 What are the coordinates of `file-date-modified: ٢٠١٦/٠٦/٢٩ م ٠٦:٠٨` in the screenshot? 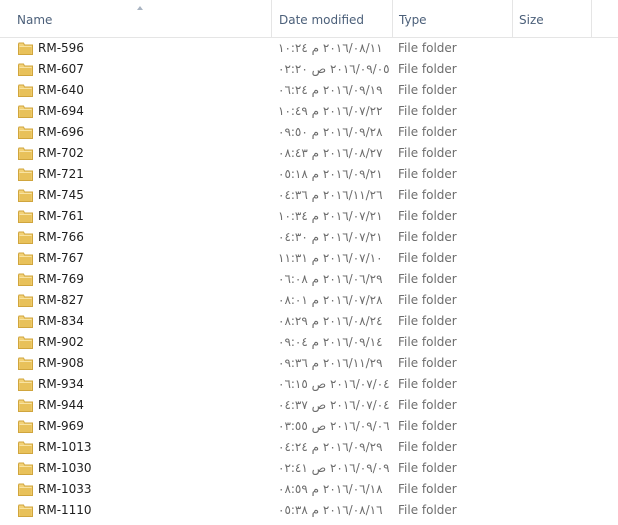 It's located at (330, 279).